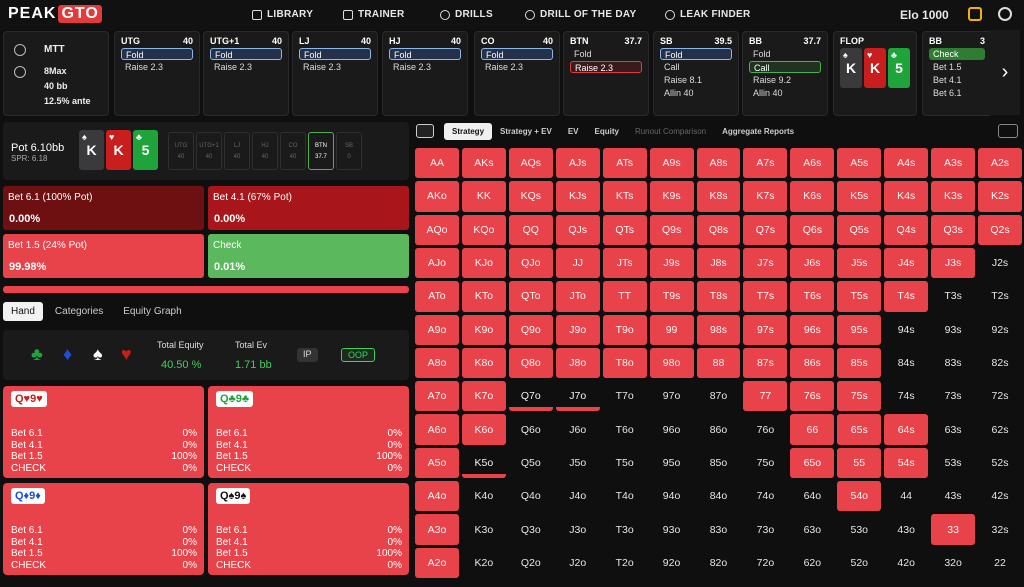  What do you see at coordinates (906, 196) in the screenshot?
I see `hand-cell: K4s` at bounding box center [906, 196].